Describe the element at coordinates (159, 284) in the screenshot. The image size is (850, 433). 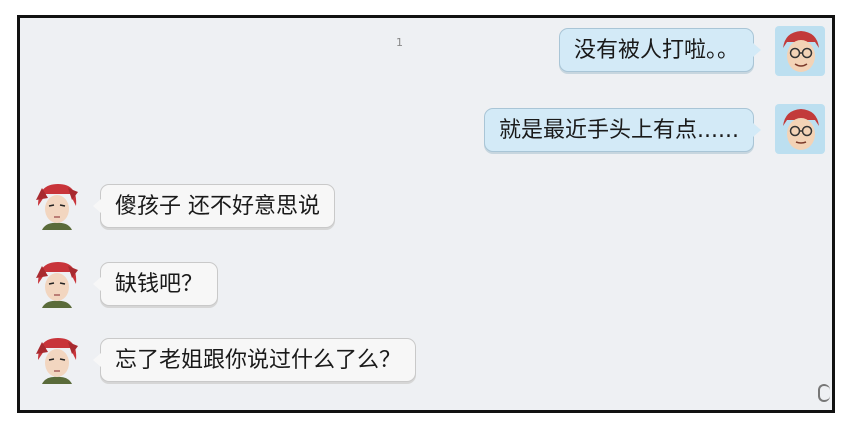
I see `message-text: 缺钱吧？` at that location.